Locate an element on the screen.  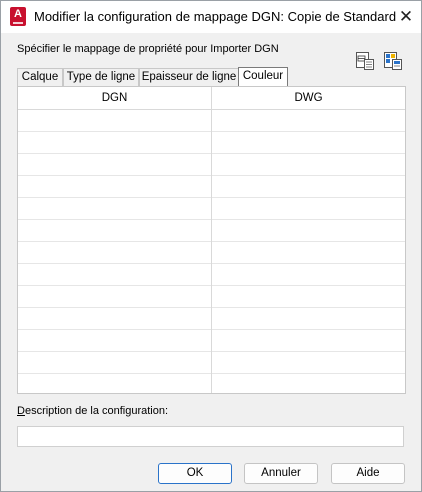
load-mapping-icon is located at coordinates (365, 61).